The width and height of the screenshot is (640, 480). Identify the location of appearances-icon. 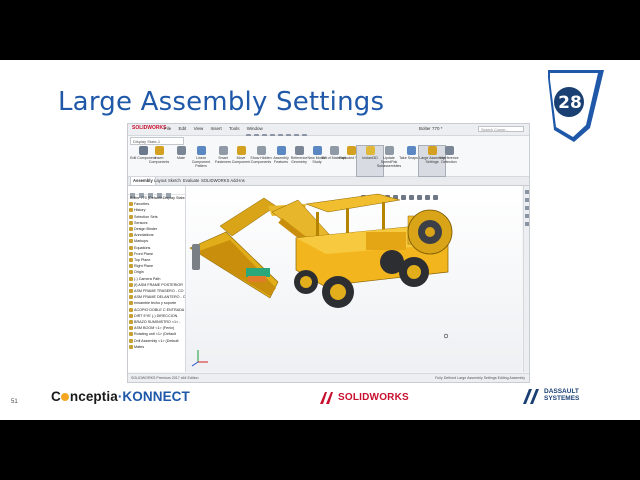
(527, 224).